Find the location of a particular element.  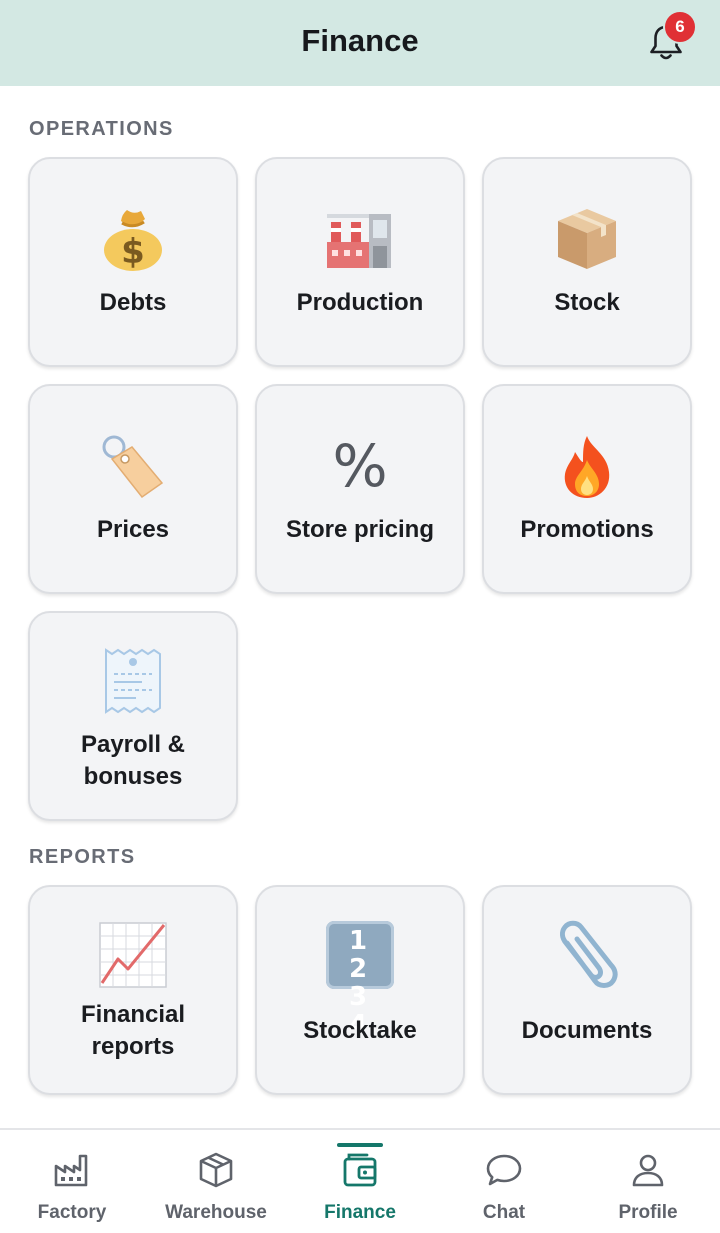

fire-icon is located at coordinates (587, 467).